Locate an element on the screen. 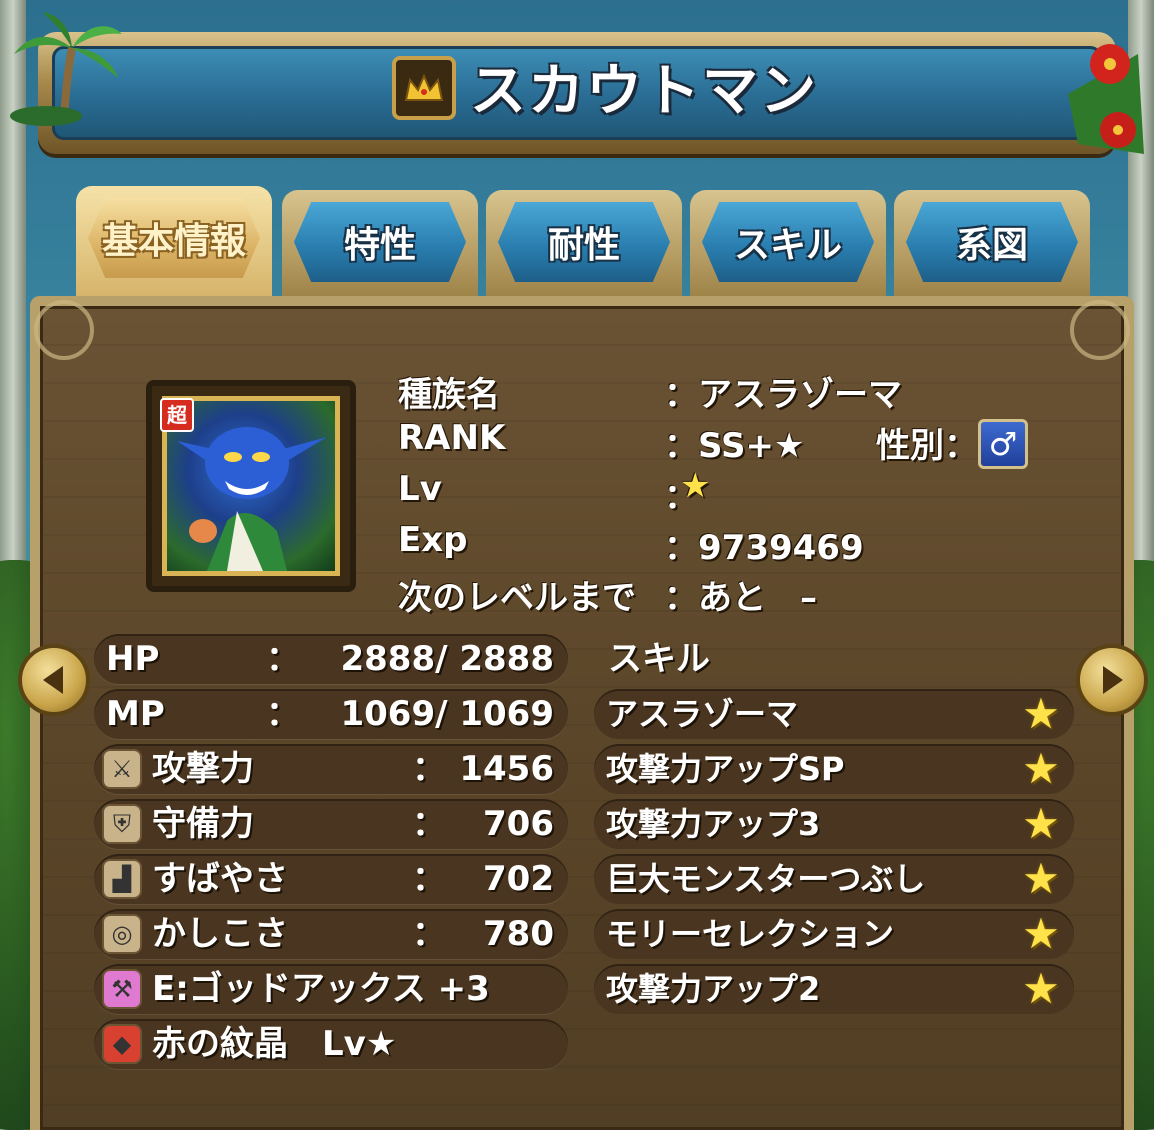 This screenshot has height=1130, width=1154. equipment-label: E:ゴッドアックス +3 is located at coordinates (321, 989).